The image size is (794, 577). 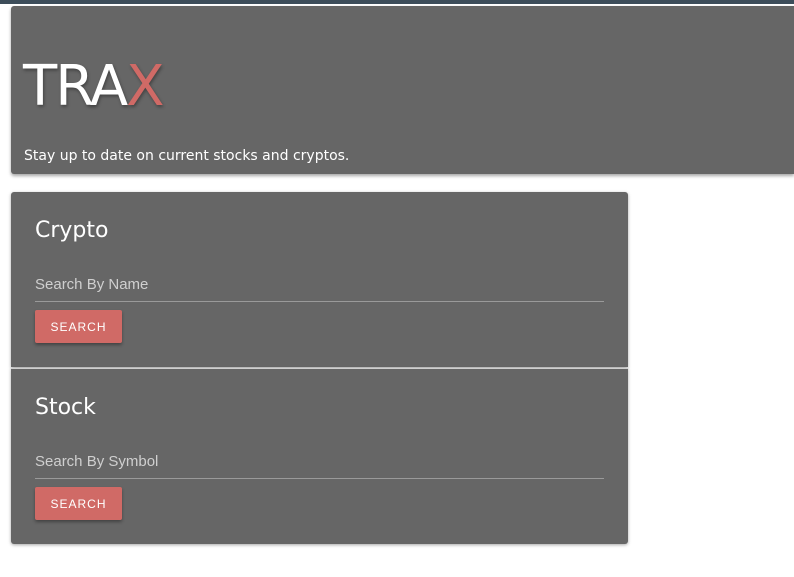 I want to click on stock-search-field, so click(x=319, y=463).